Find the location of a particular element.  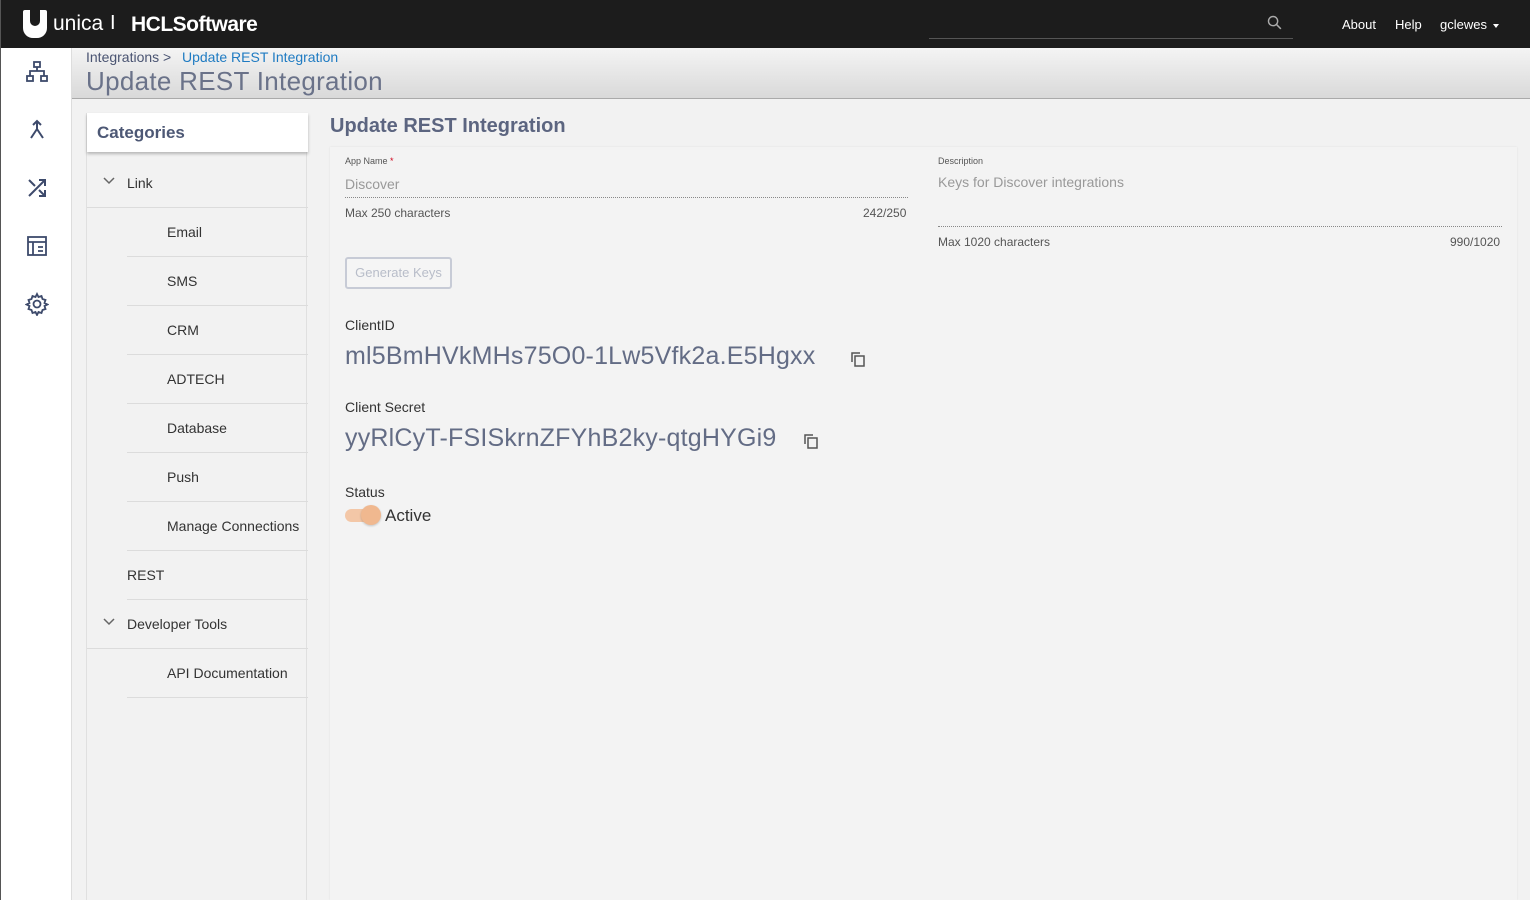

category-rest: REST is located at coordinates (217, 575).